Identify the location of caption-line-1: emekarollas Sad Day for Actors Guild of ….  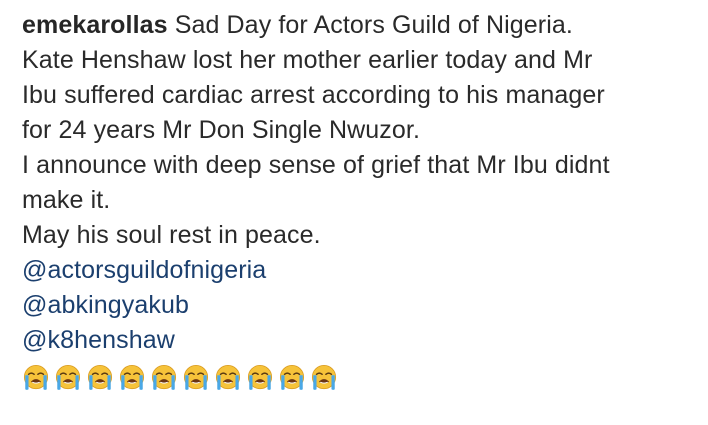
(357, 25).